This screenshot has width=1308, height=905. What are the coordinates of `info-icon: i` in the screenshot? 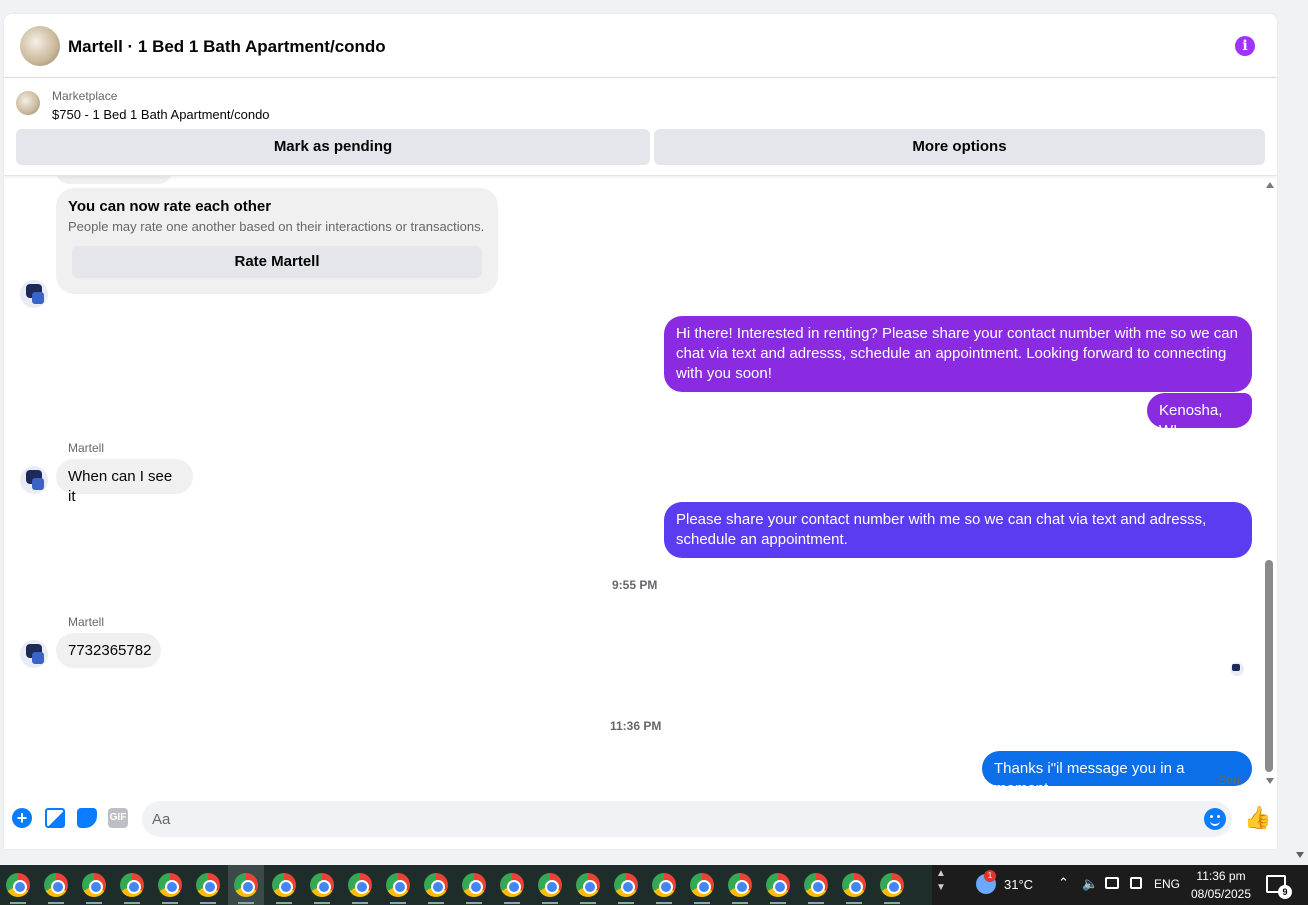 It's located at (1245, 46).